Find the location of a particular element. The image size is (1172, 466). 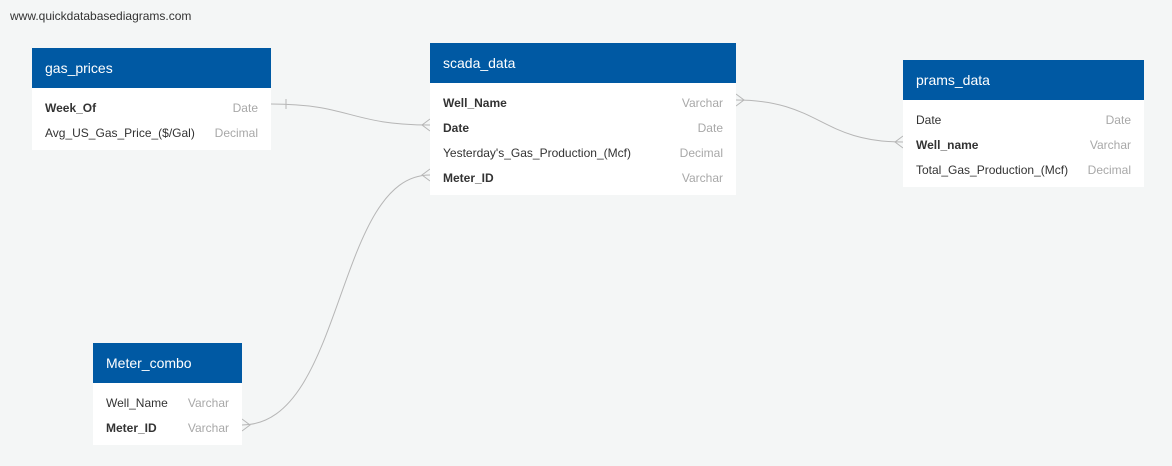

column-name: Avg_US_Gas_Price_($/Gal) is located at coordinates (120, 132).